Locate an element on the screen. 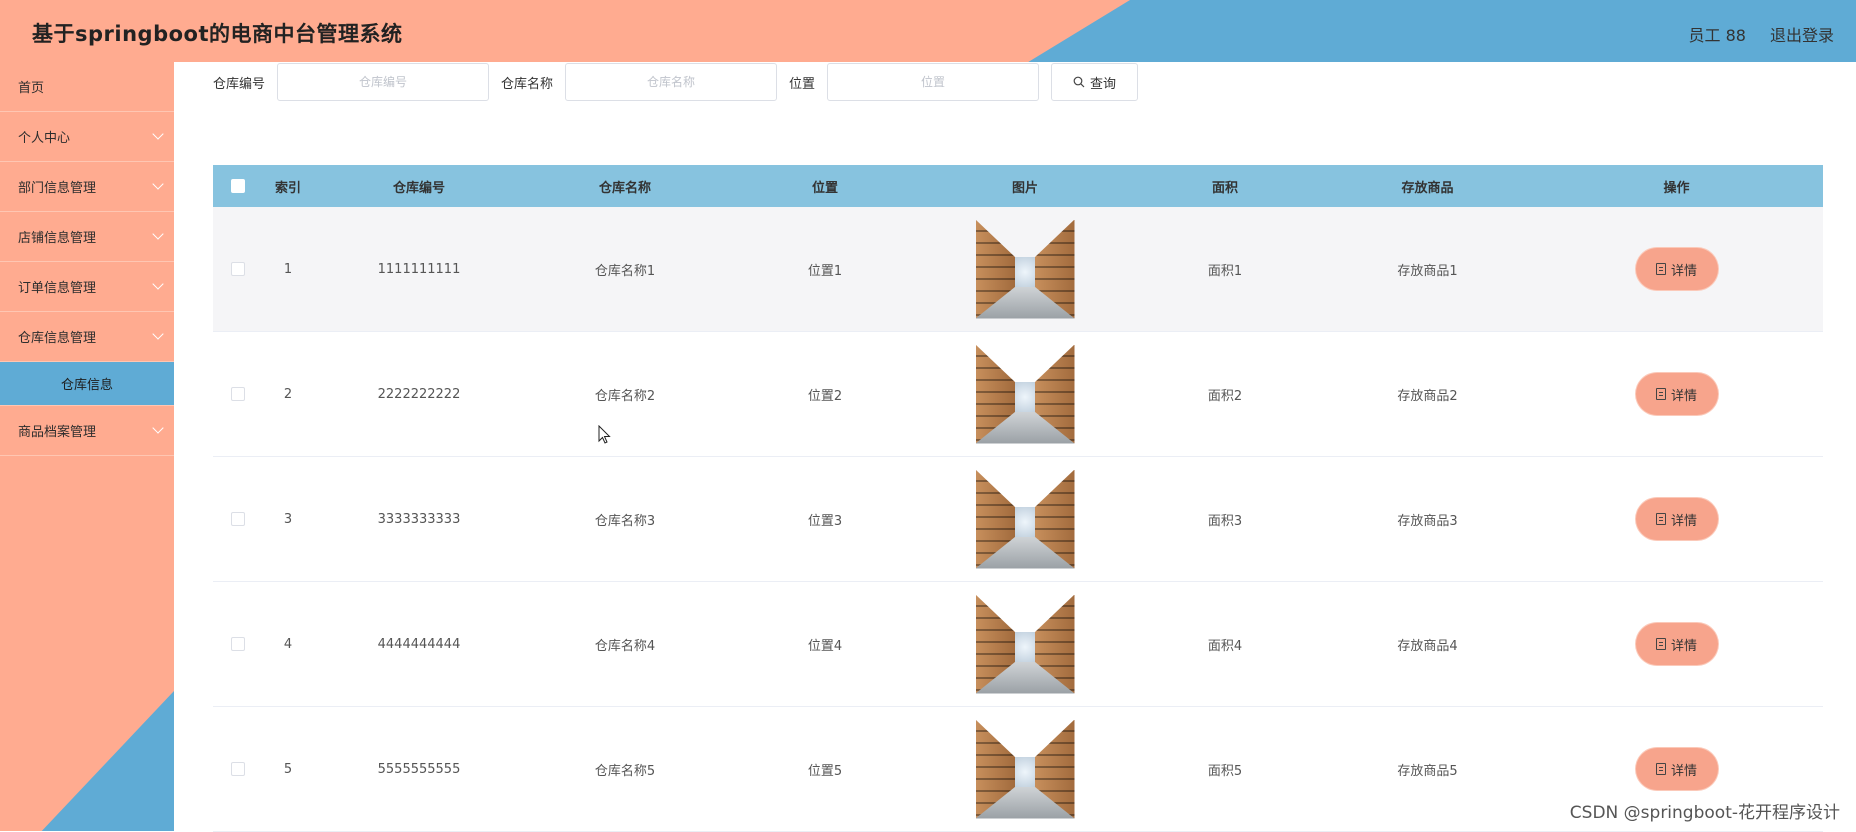  table-row: 22222222222仓库名称2位置2面积2存放商品2详情 is located at coordinates (1018, 394).